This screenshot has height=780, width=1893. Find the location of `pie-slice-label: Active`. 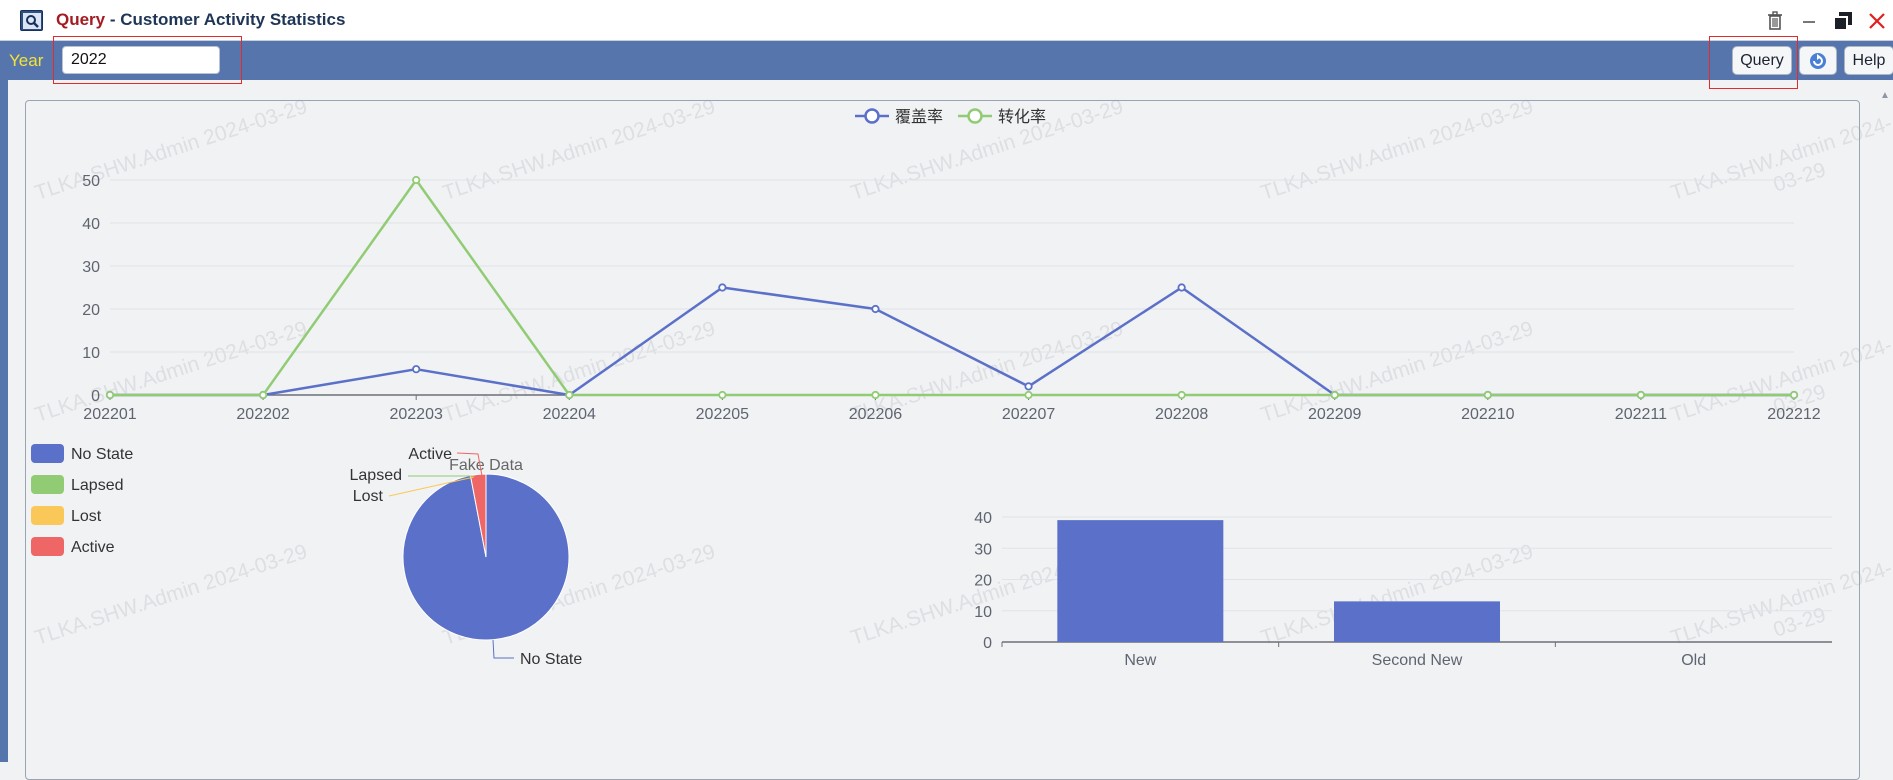

pie-slice-label: Active is located at coordinates (430, 454).